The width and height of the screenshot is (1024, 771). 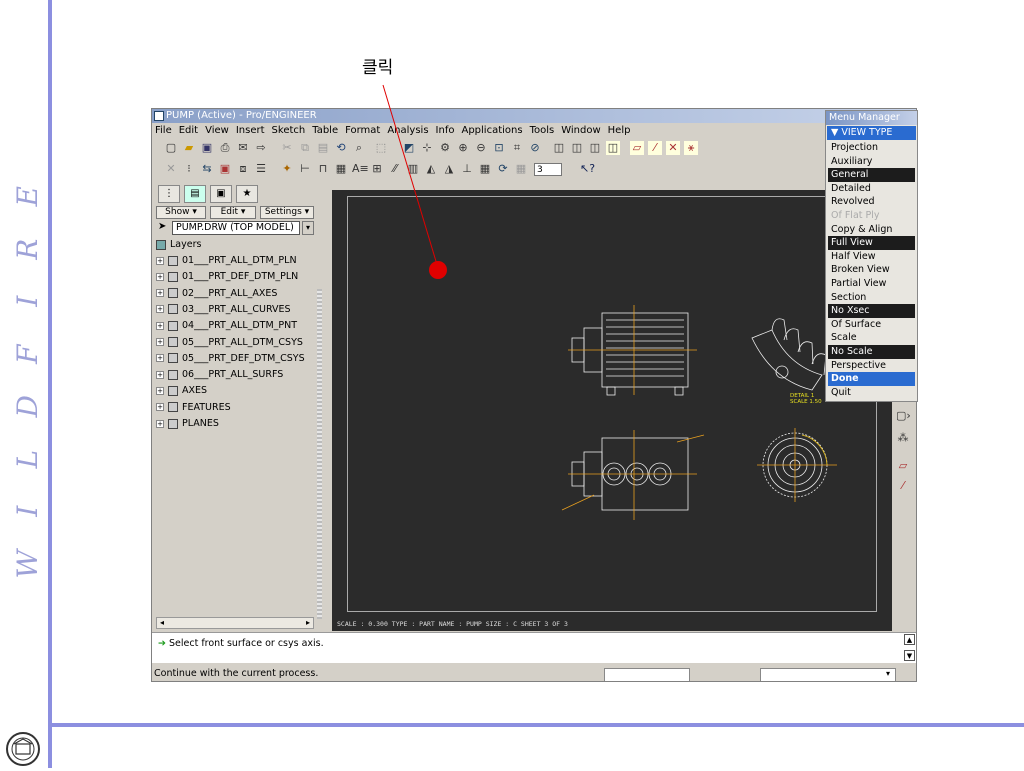 What do you see at coordinates (325, 130) in the screenshot?
I see `menu-table: Table` at bounding box center [325, 130].